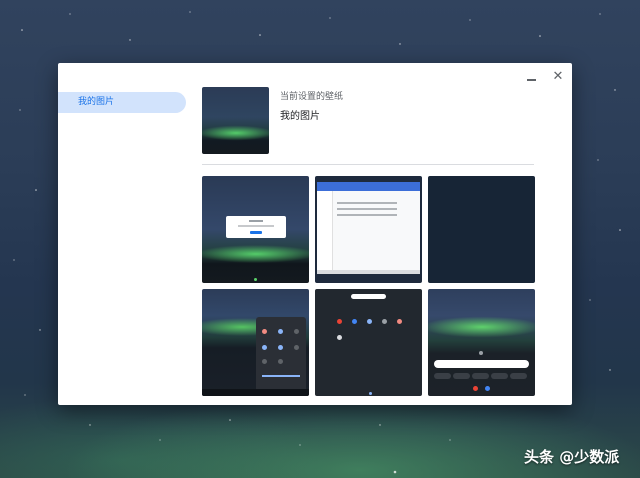 The image size is (640, 478). I want to click on mini-chevron, so click(481, 353).